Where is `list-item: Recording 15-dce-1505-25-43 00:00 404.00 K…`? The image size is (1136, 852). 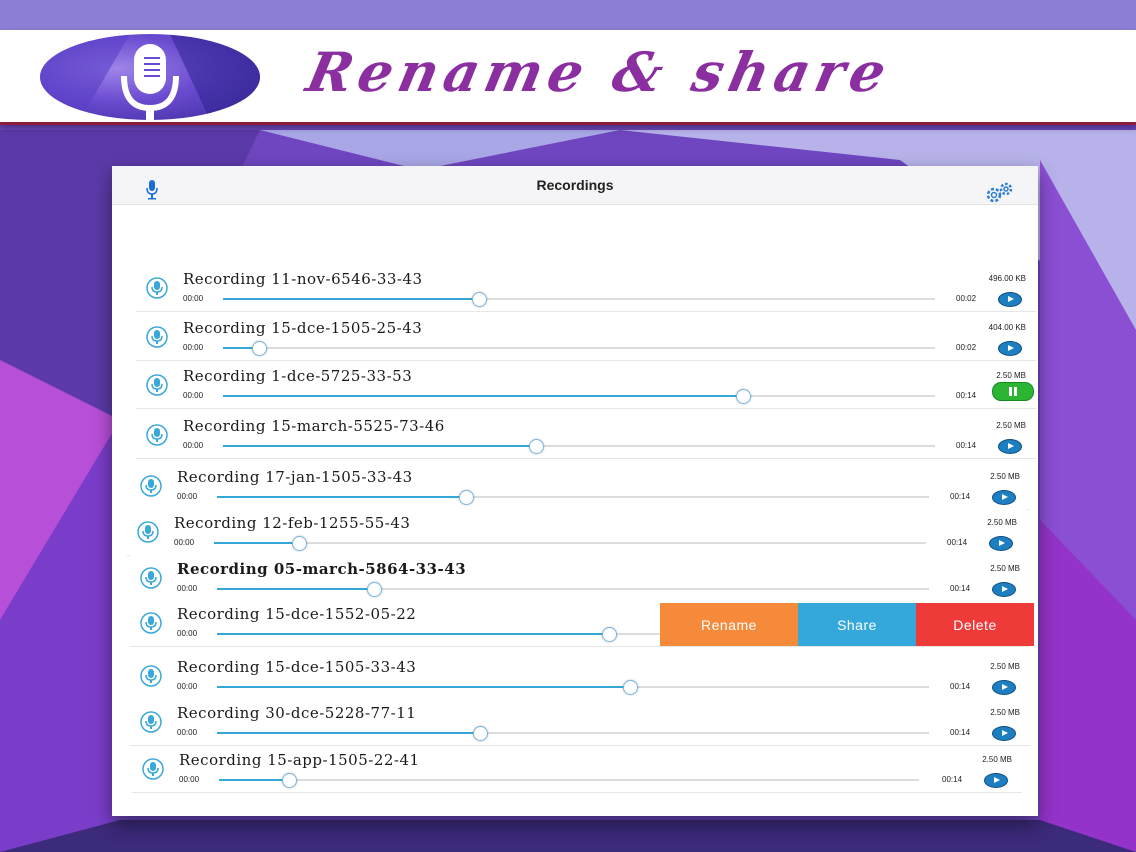 list-item: Recording 15-dce-1505-25-43 00:00 404.00 K… is located at coordinates (586, 337).